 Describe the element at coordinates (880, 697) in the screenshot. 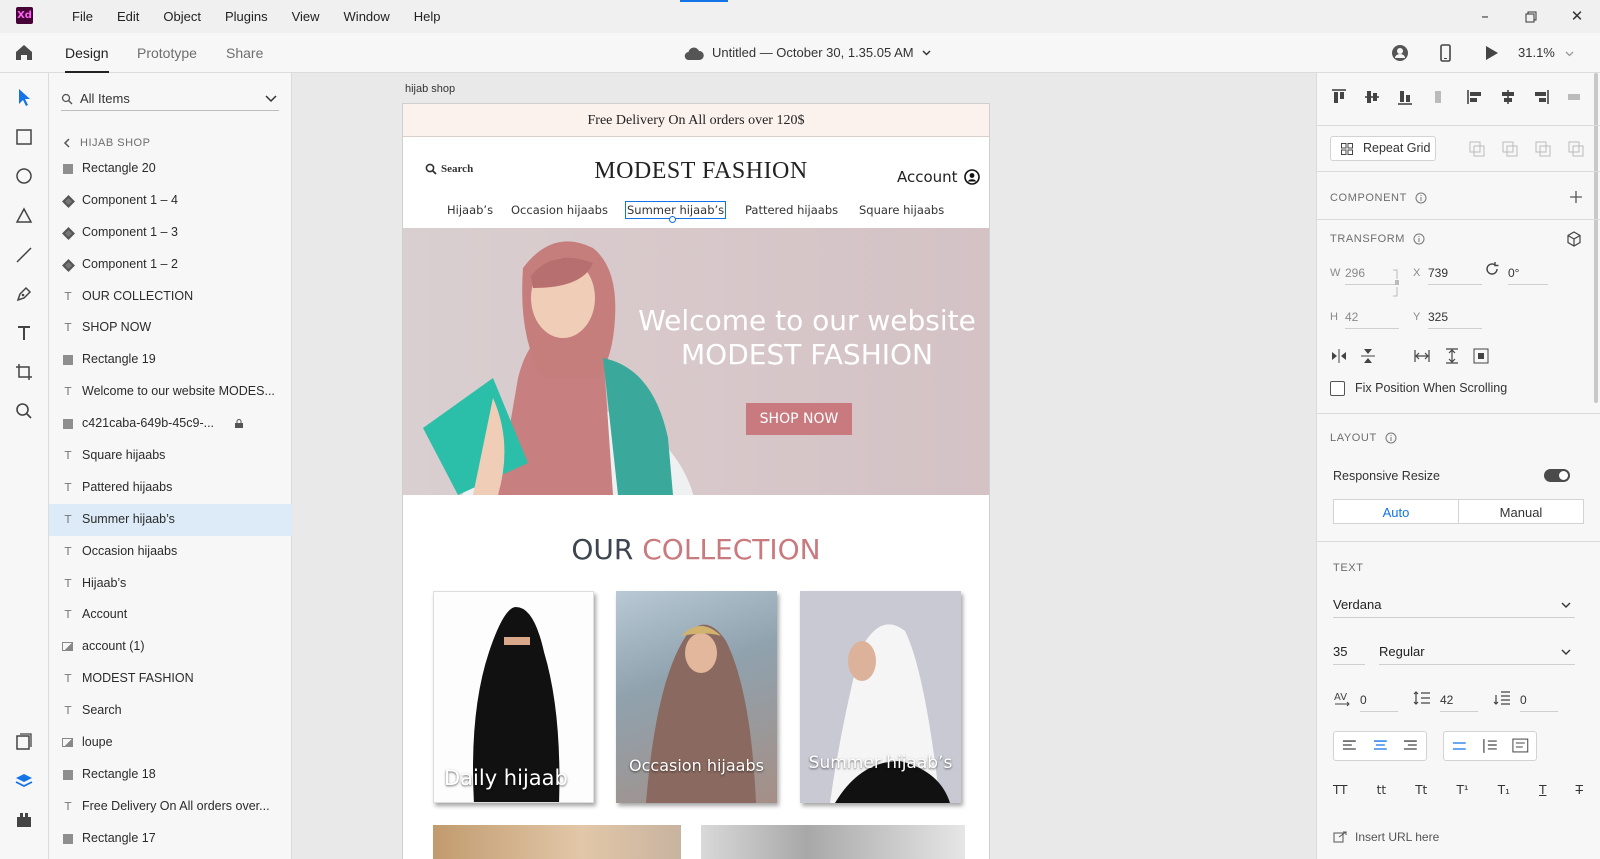

I see `collection-card: Summer hijaab’s` at that location.